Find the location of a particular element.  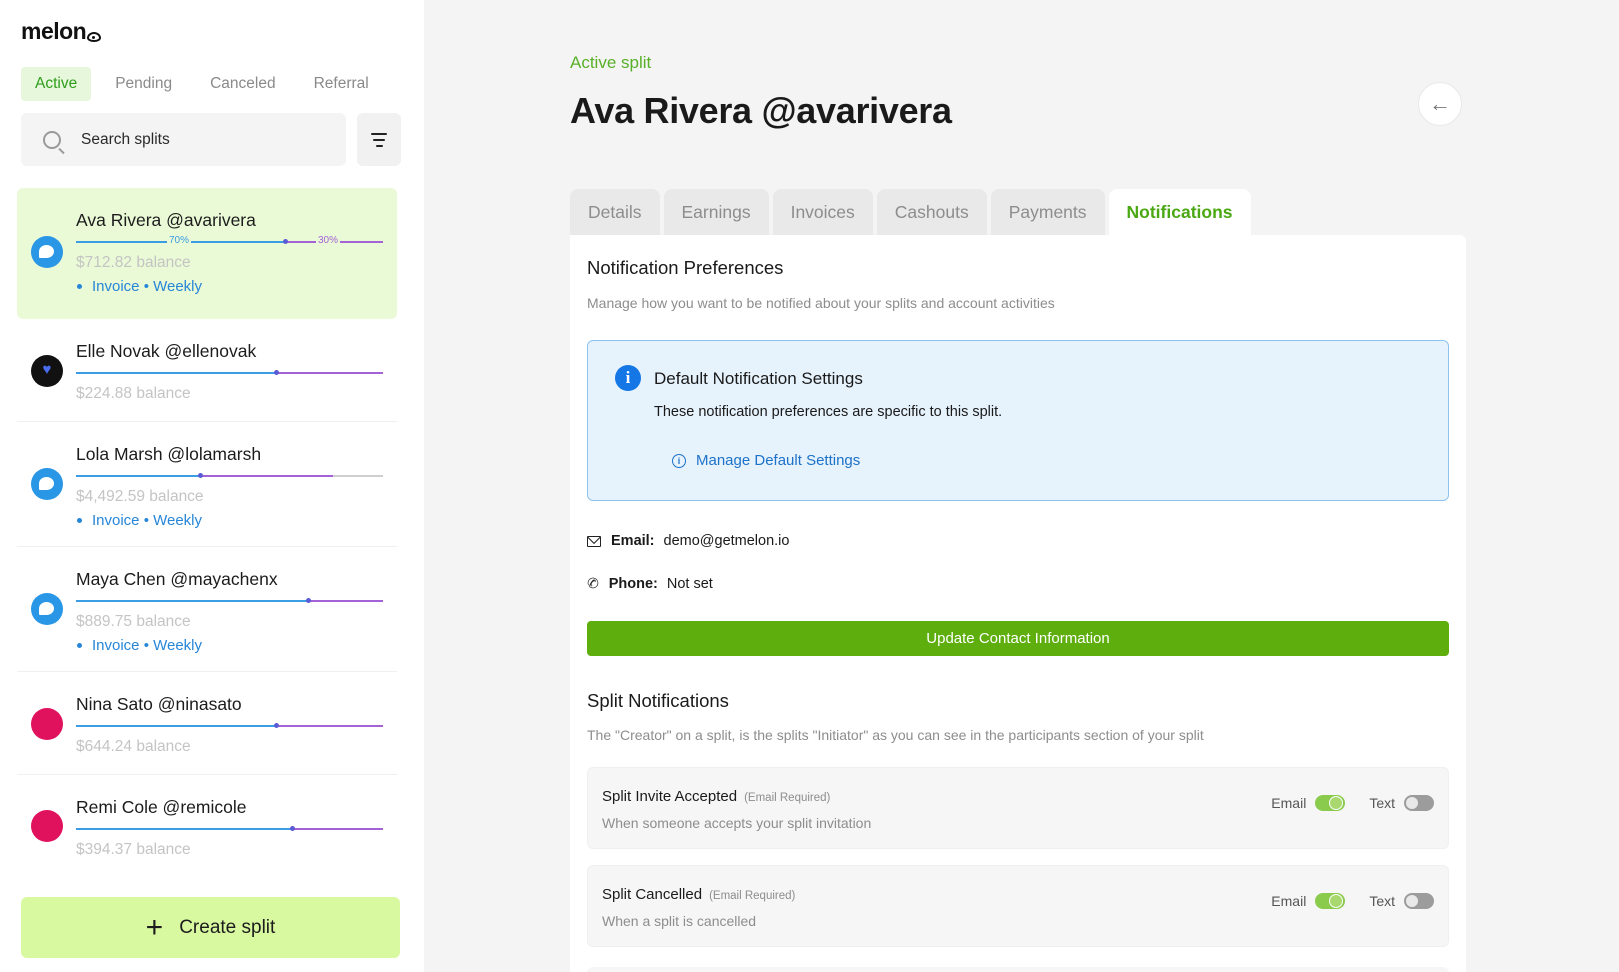

notification-title: Split Invite Accepted (Email Required) is located at coordinates (716, 796).